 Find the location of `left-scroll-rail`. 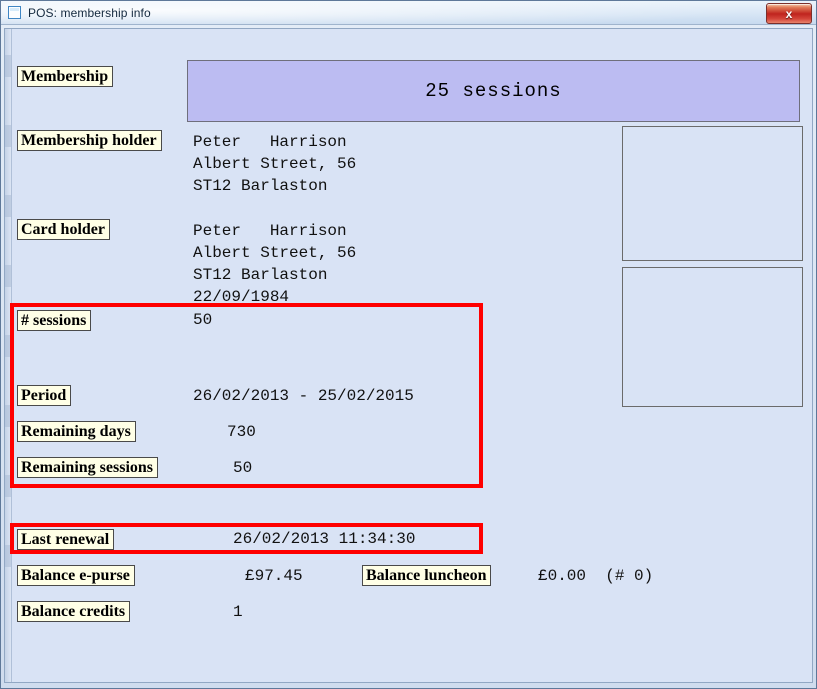

left-scroll-rail is located at coordinates (8, 355).